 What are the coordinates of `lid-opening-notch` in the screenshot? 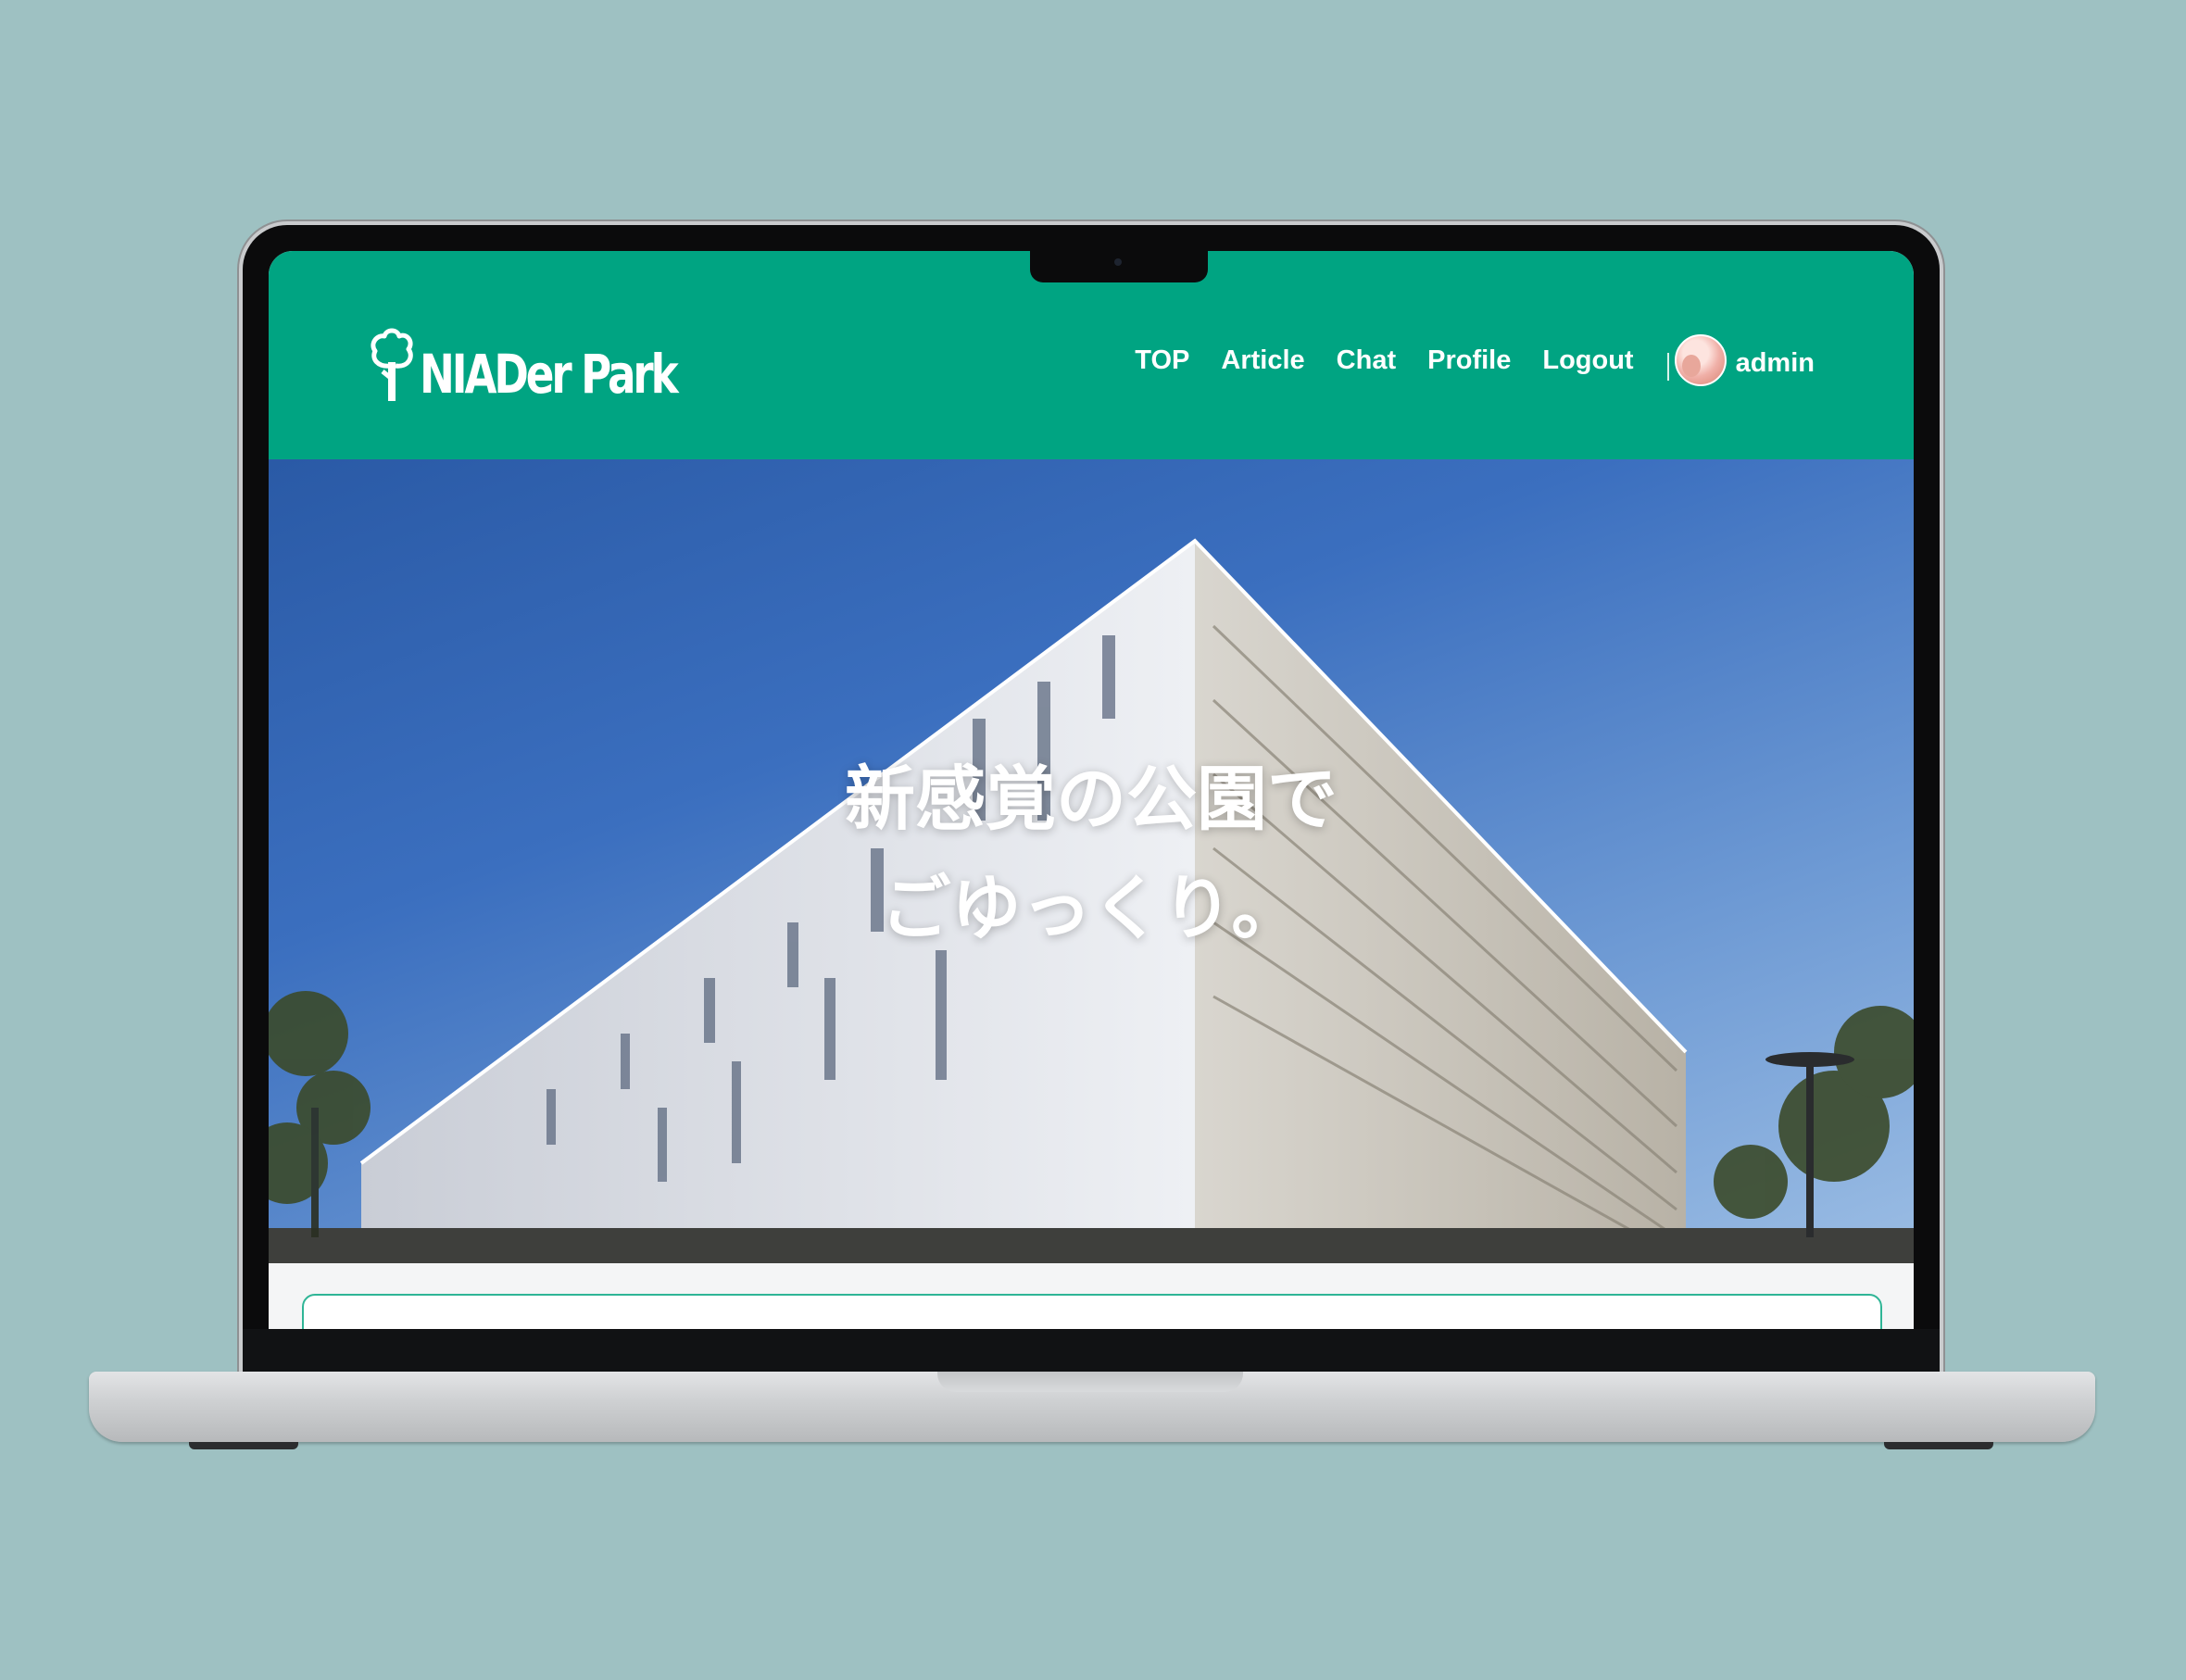 It's located at (1090, 1382).